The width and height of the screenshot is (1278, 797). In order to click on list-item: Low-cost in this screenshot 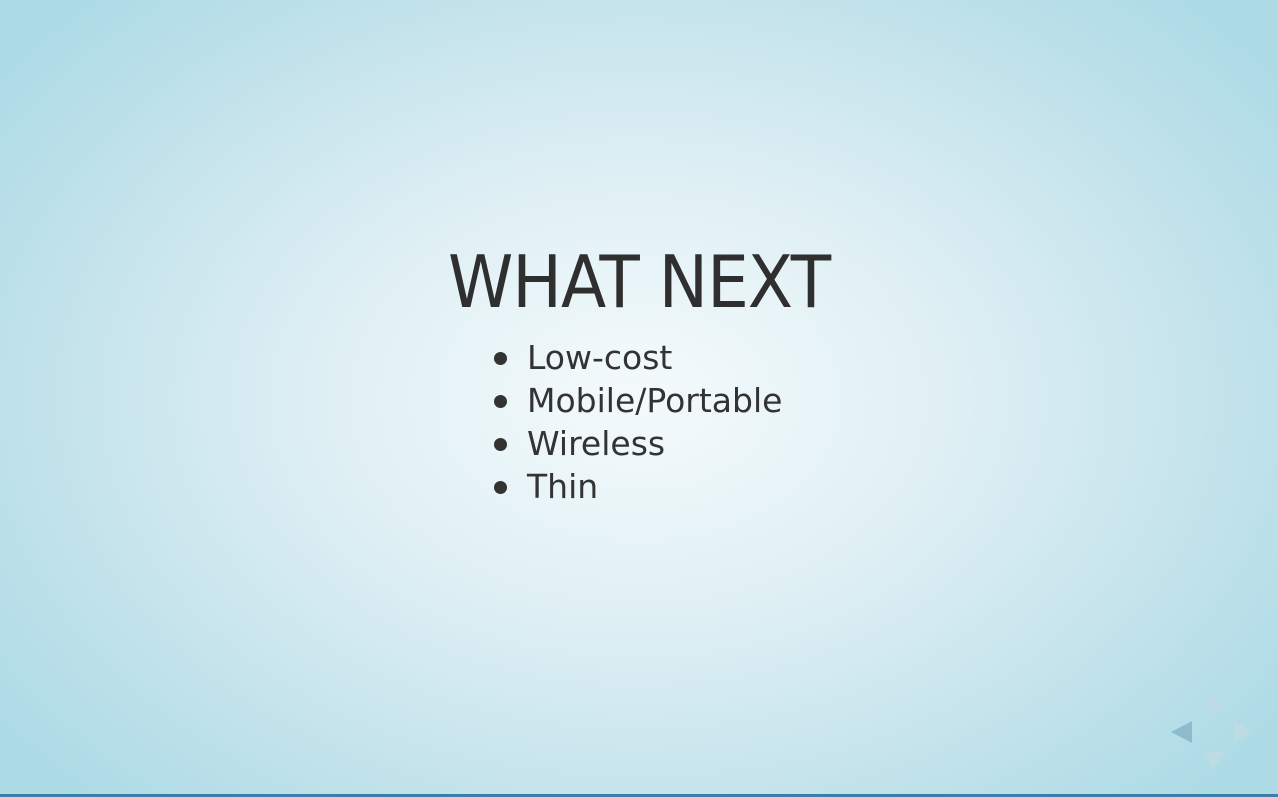, I will do `click(638, 357)`.